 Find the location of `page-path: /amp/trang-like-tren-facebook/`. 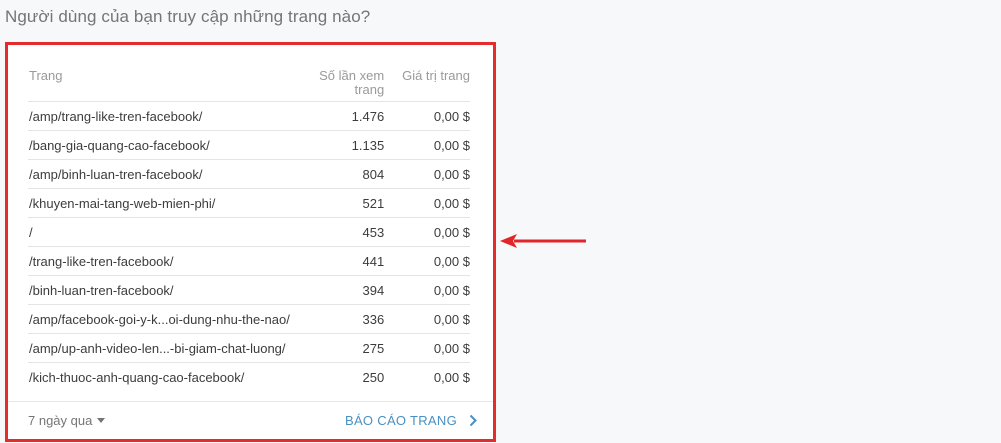

page-path: /amp/trang-like-tren-facebook/ is located at coordinates (116, 116).